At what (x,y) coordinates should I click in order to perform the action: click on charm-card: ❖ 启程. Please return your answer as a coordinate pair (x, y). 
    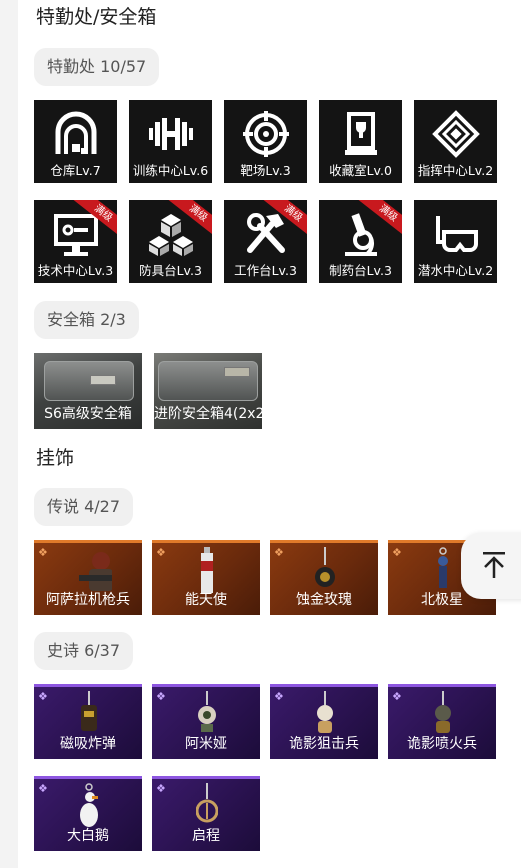
    Looking at the image, I should click on (206, 813).